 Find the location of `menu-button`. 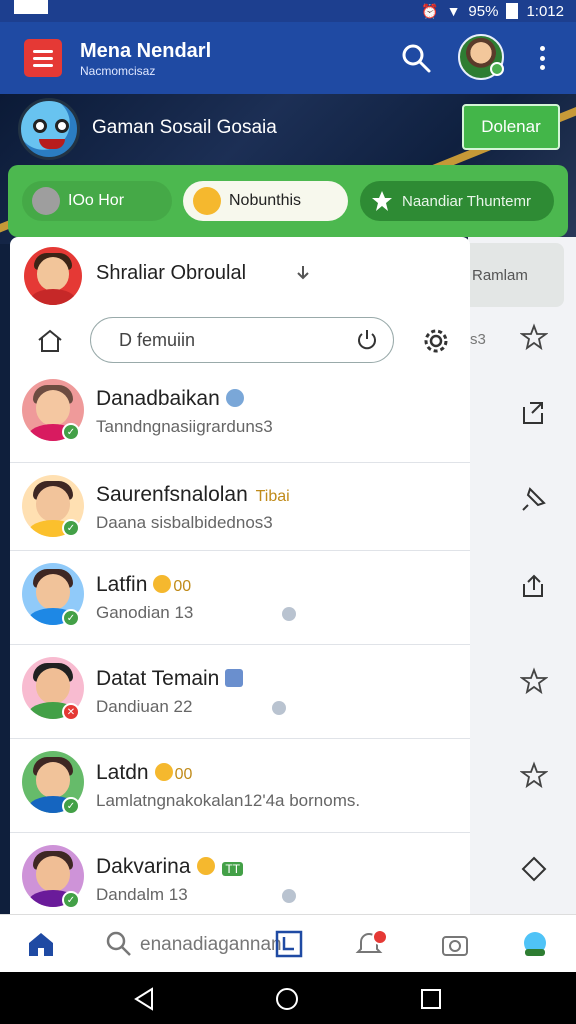

menu-button is located at coordinates (43, 58).